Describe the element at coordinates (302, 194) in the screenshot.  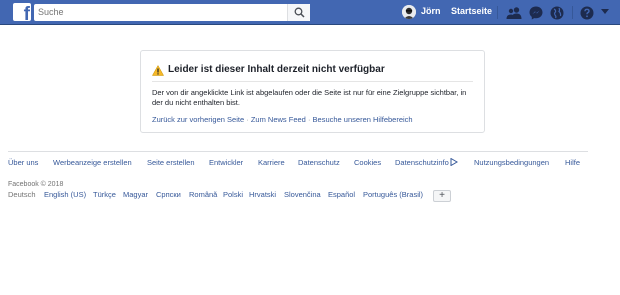
I see `language-slovak: Slovenčina` at that location.